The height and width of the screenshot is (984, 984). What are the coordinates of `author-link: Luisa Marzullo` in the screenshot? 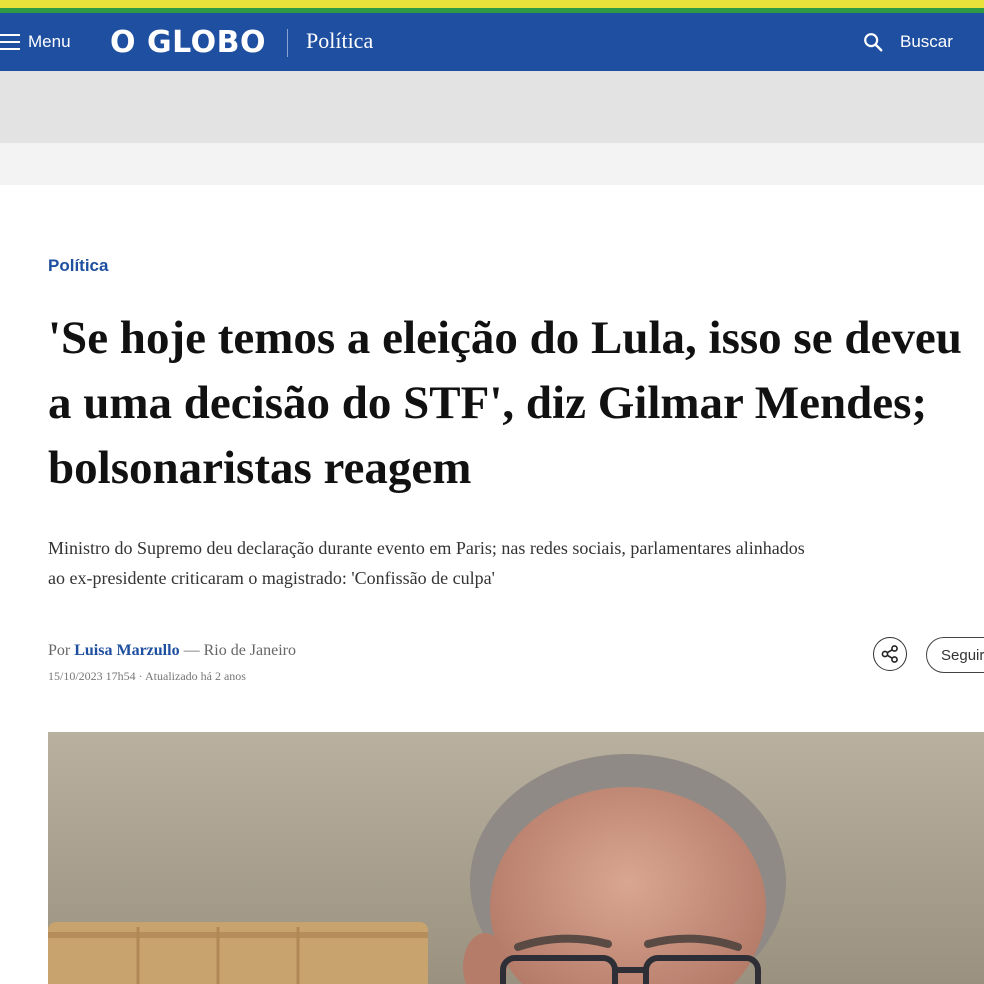 It's located at (126, 650).